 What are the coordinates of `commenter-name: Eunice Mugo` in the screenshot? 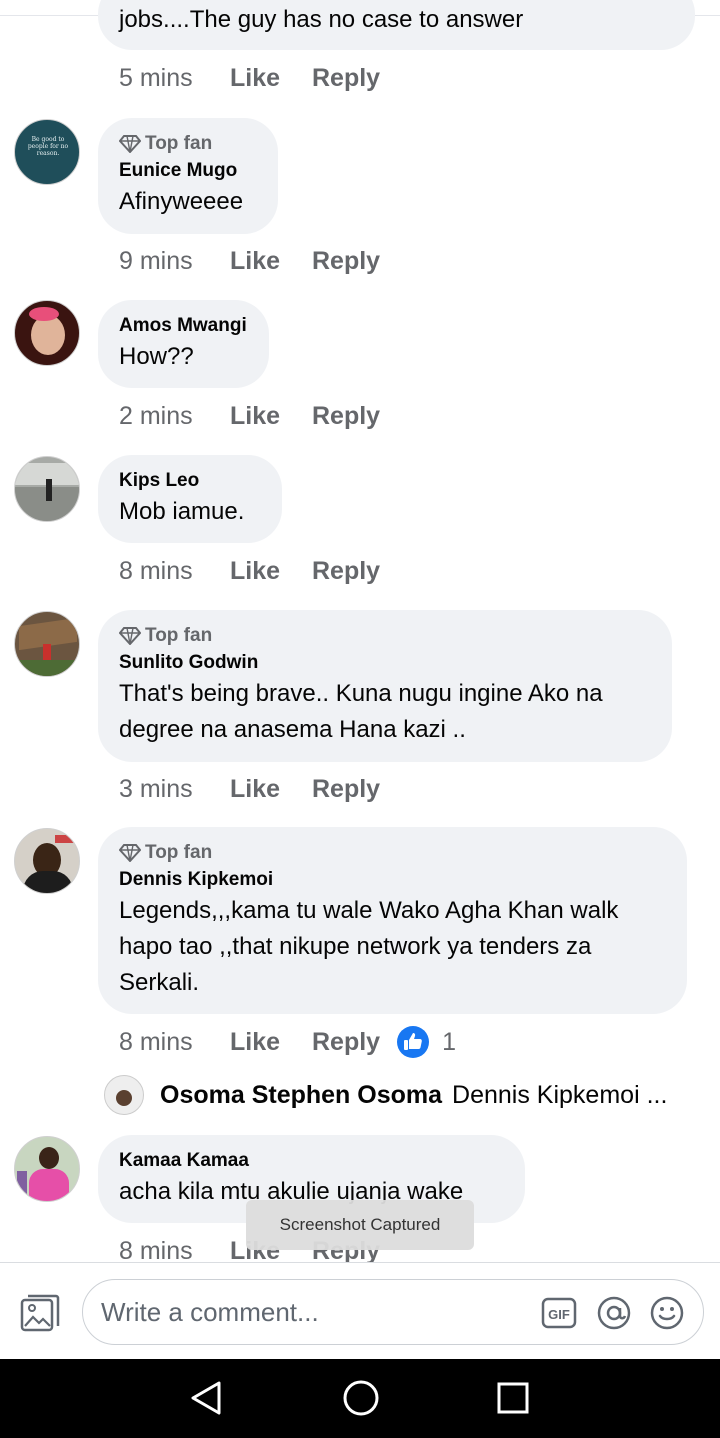 It's located at (188, 170).